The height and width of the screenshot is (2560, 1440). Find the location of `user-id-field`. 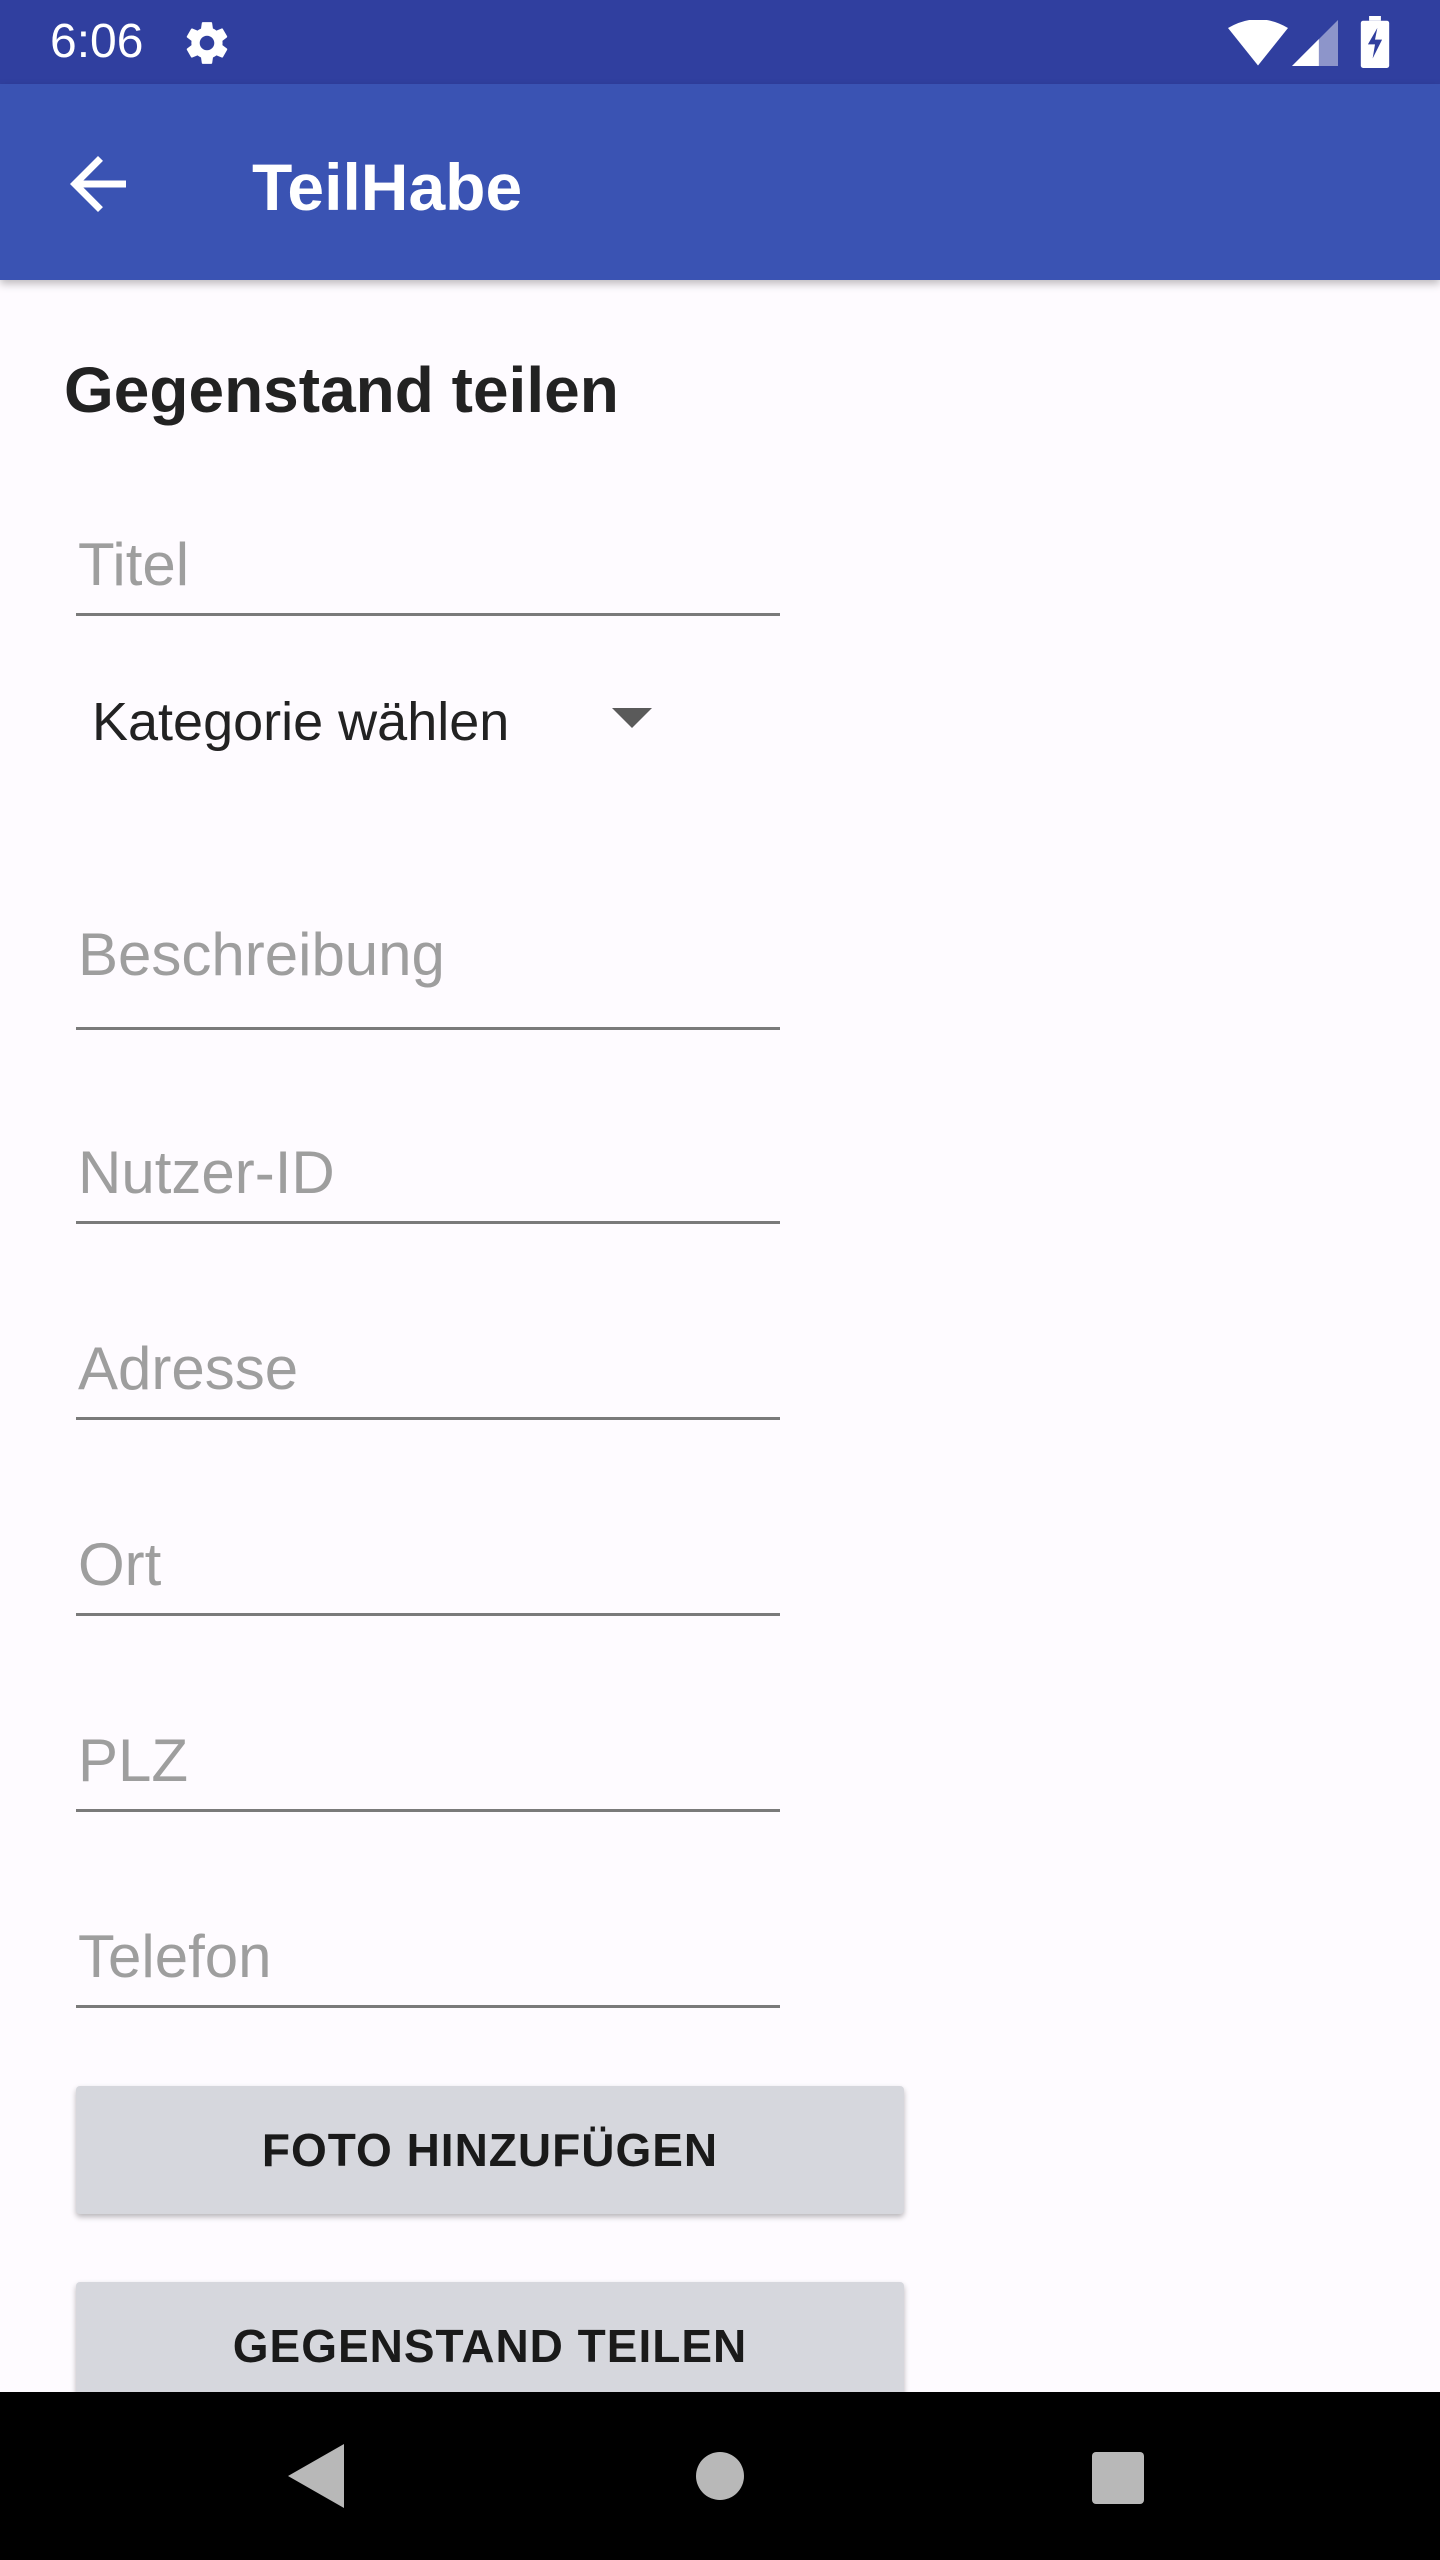

user-id-field is located at coordinates (428, 1176).